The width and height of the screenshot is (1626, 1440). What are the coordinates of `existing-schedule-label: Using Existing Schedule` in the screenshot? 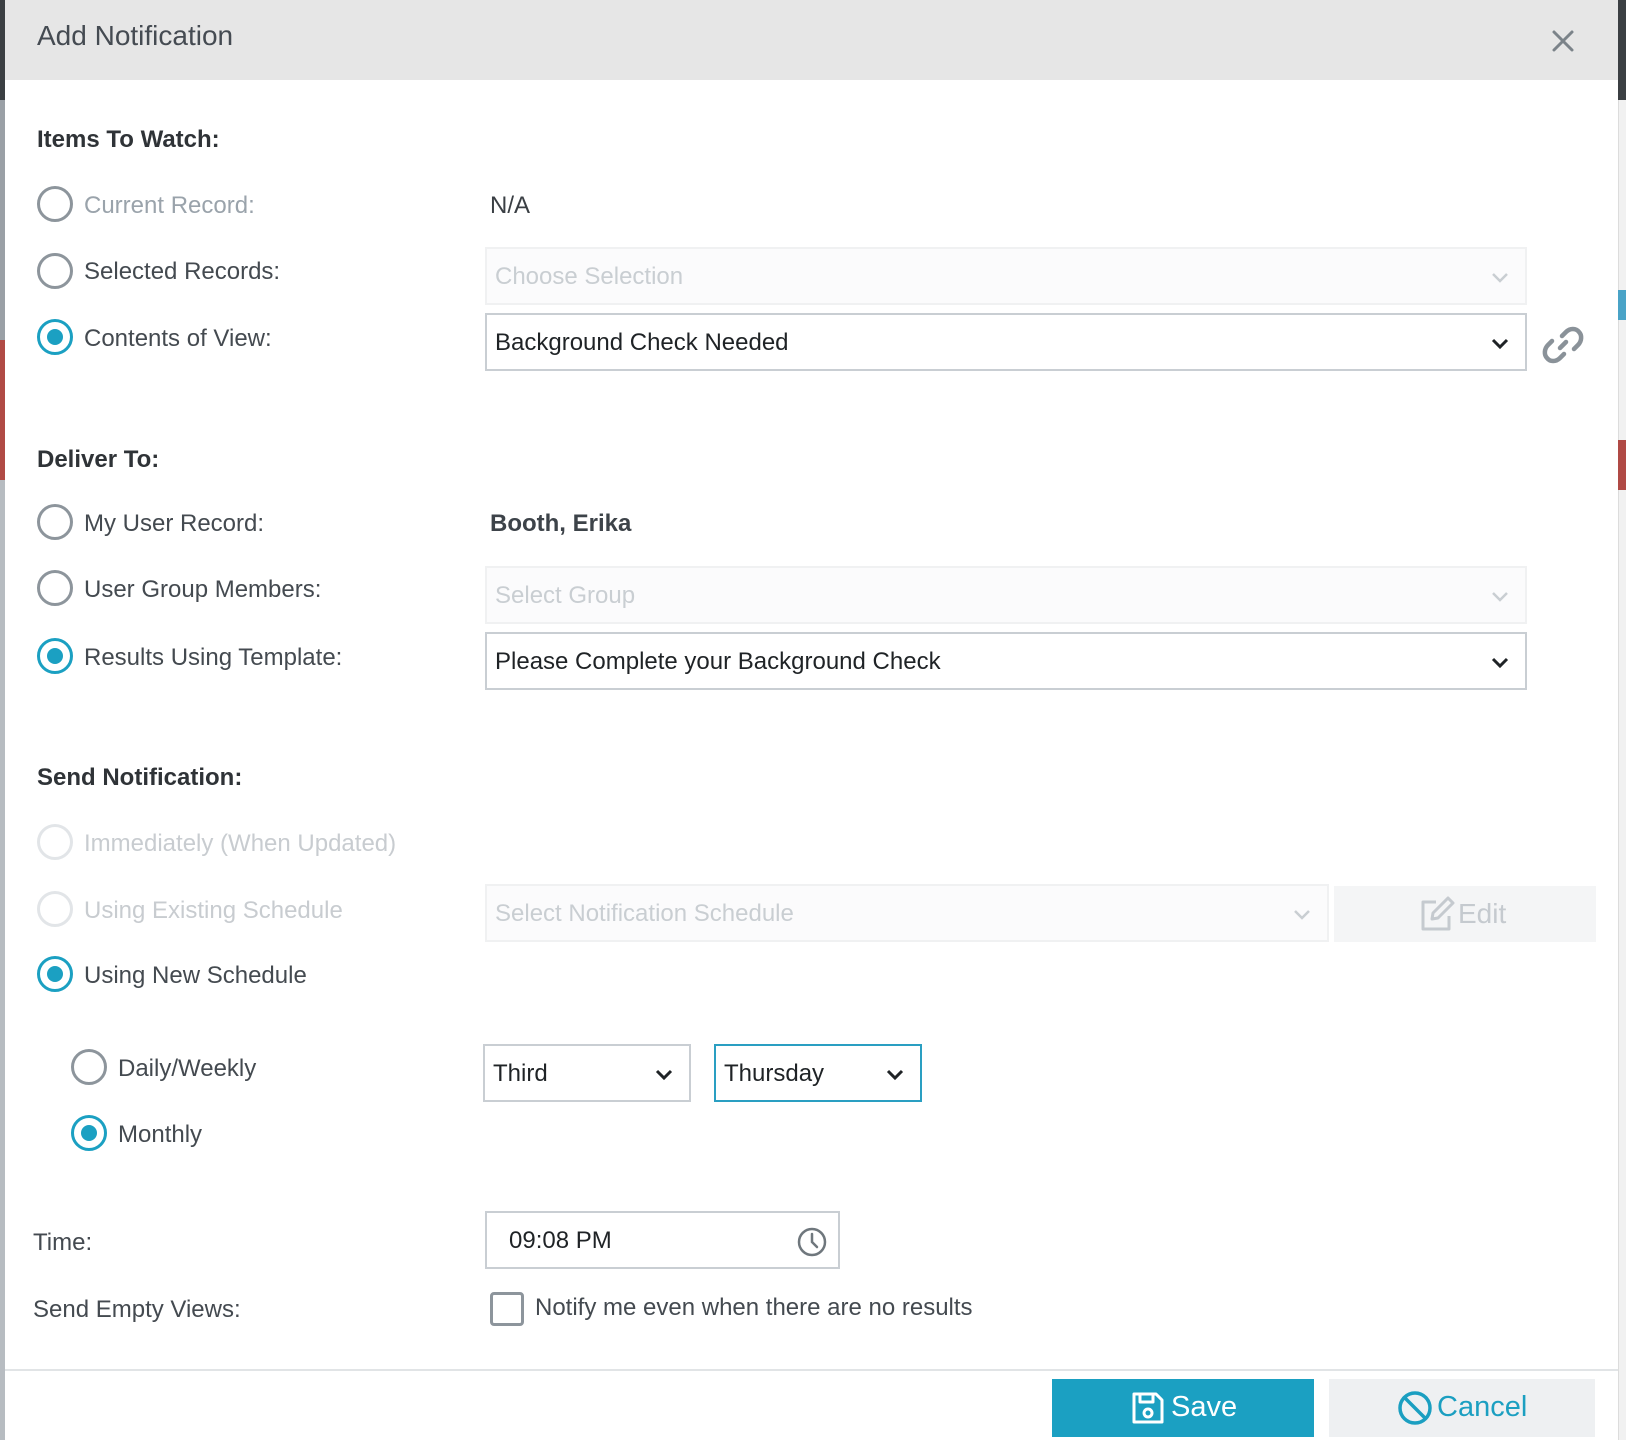 It's located at (213, 910).